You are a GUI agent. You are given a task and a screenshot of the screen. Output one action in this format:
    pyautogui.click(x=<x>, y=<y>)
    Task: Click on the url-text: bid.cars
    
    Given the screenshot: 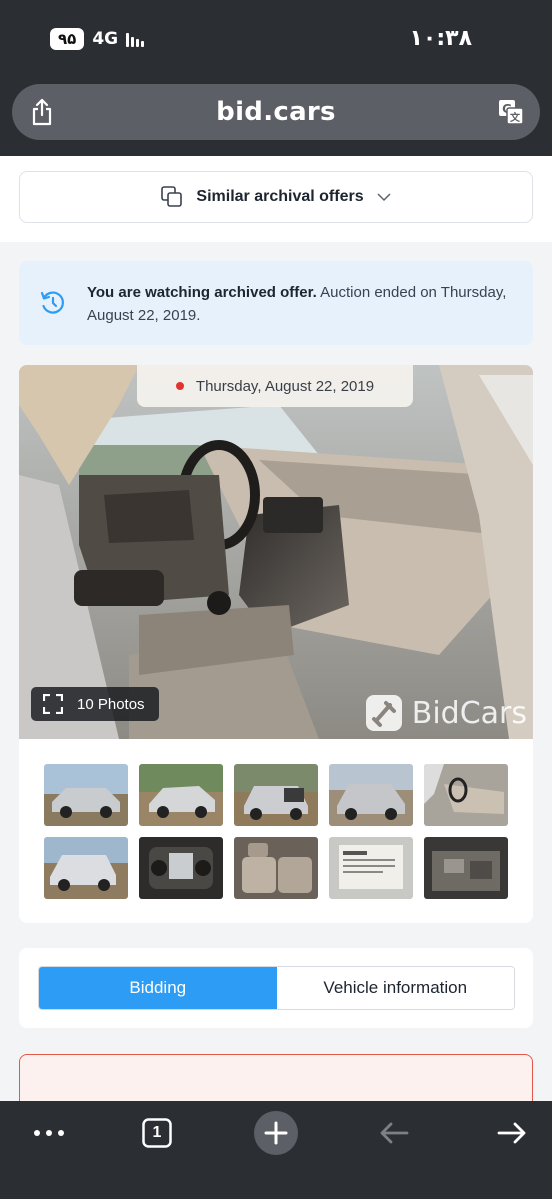 What is the action you would take?
    pyautogui.click(x=276, y=112)
    